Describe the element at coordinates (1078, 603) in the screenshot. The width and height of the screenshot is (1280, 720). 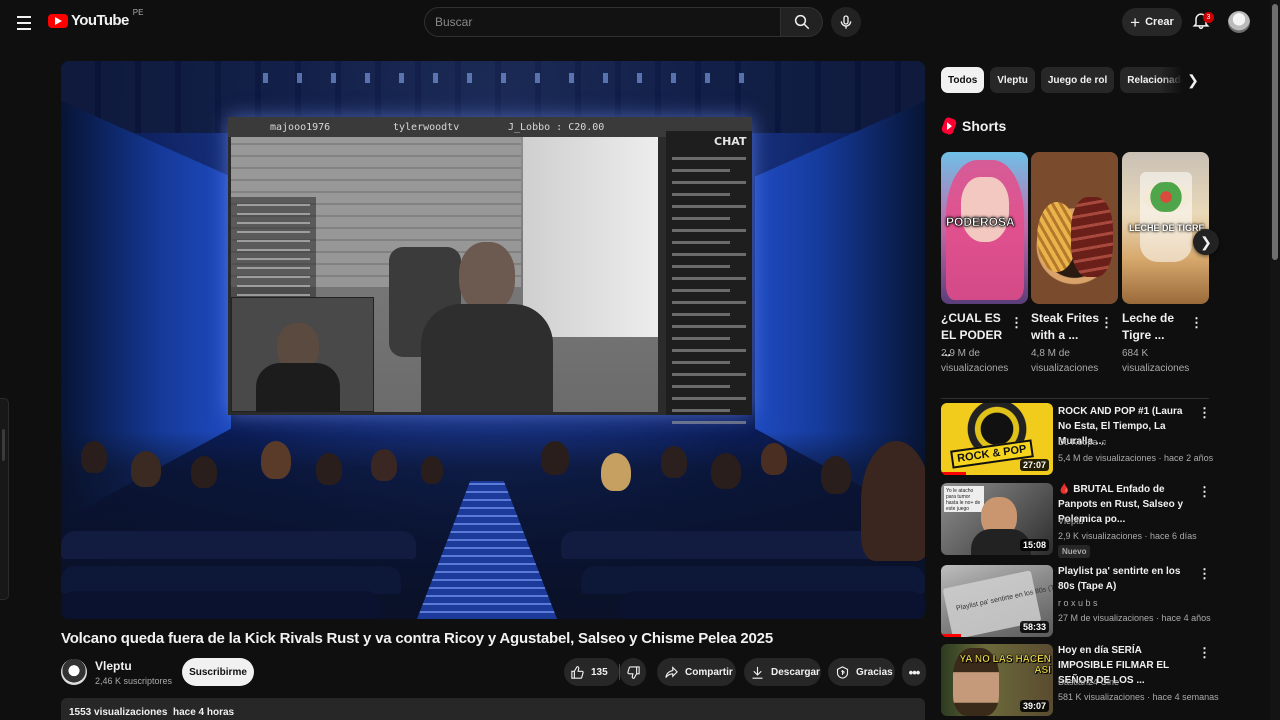
I see `related-channel-3: r o x u b s` at that location.